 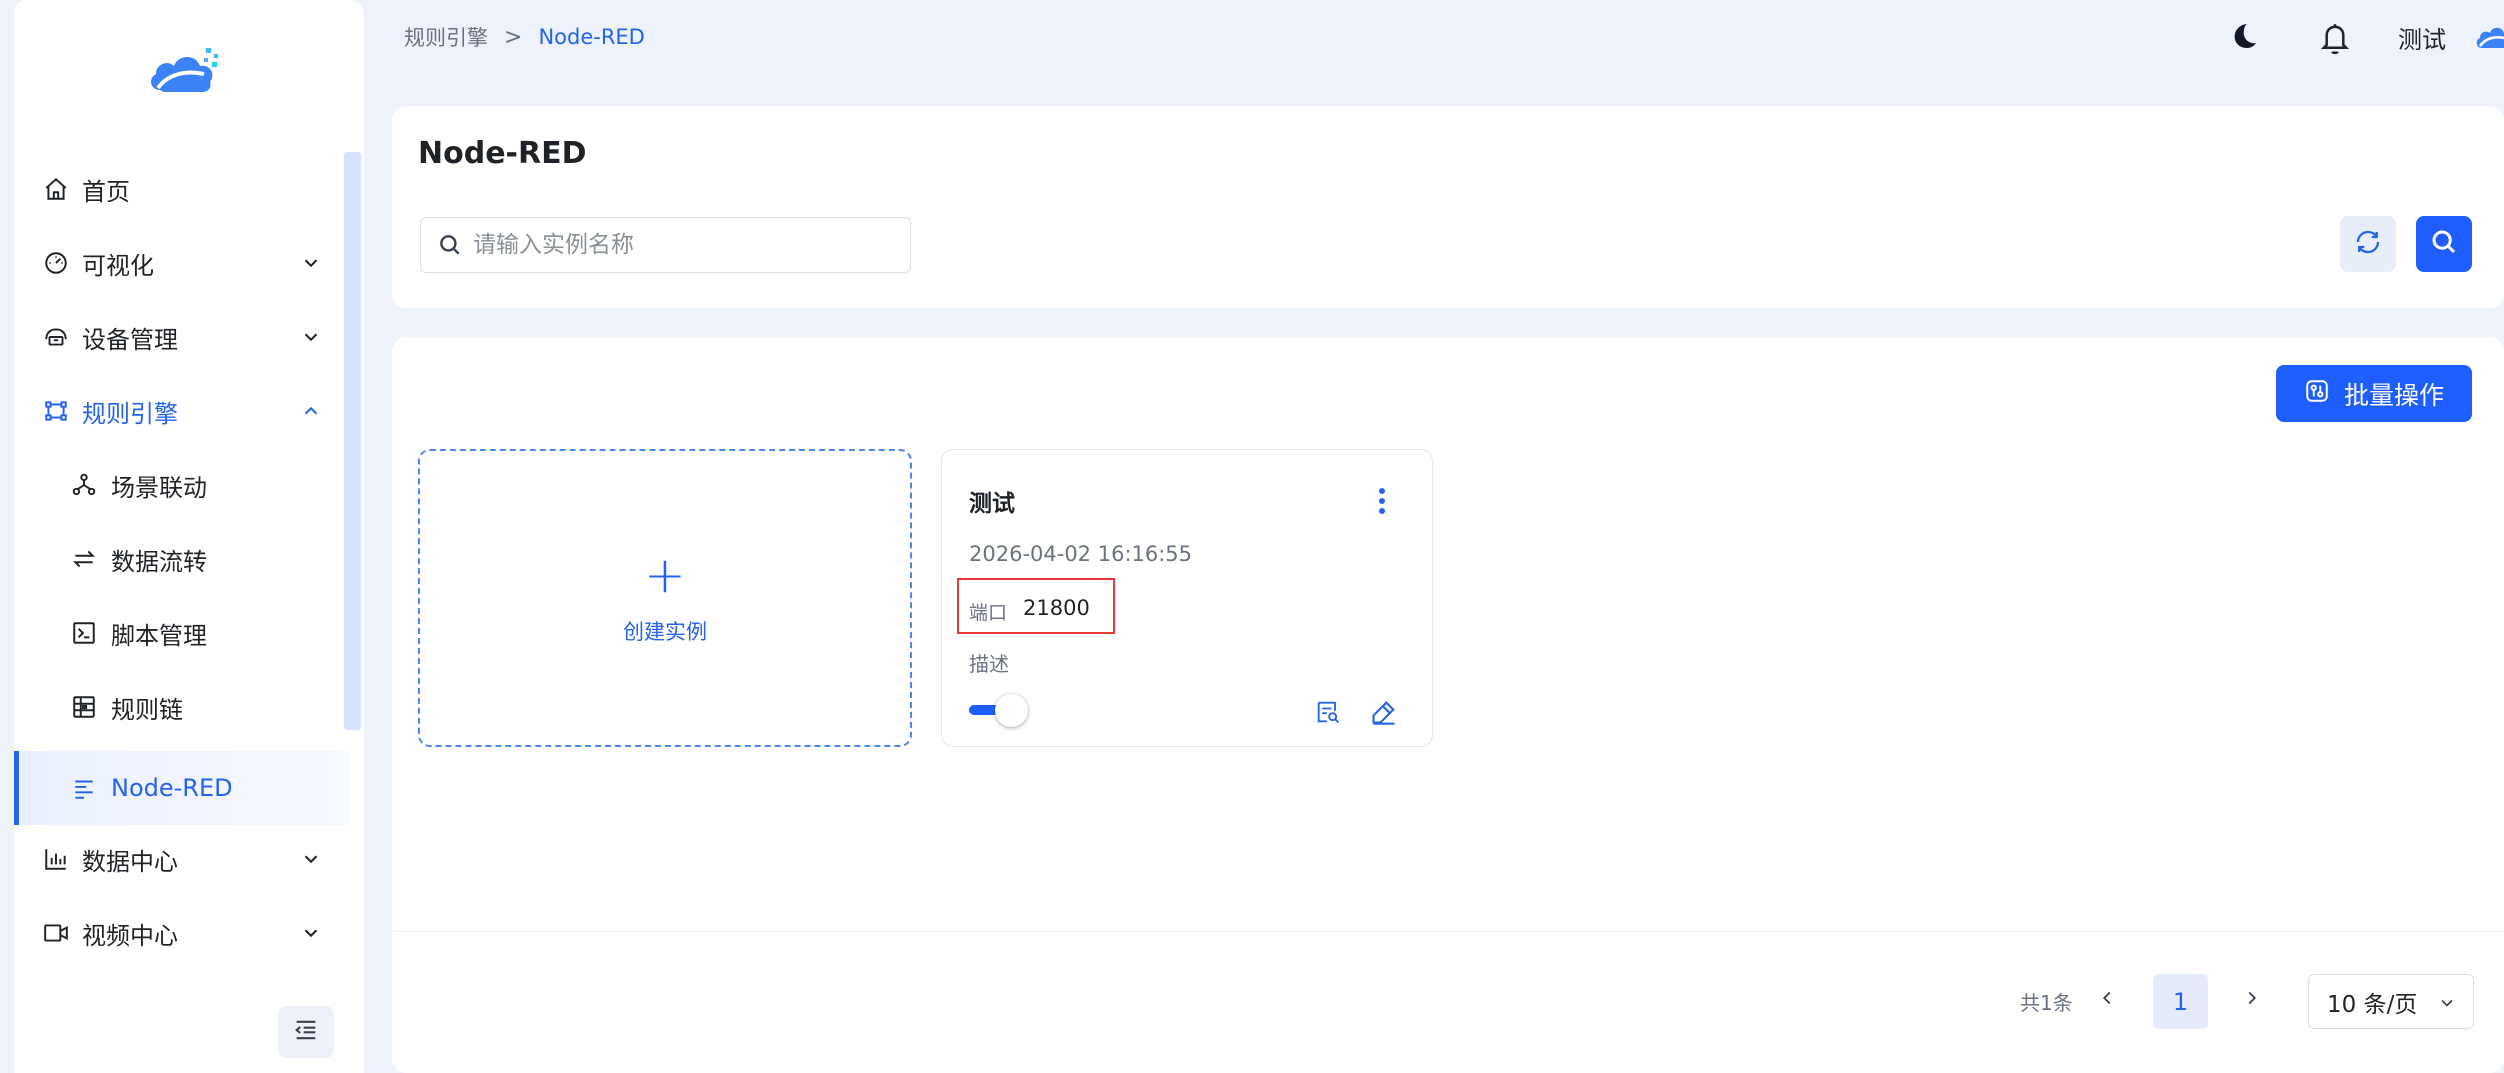 What do you see at coordinates (159, 561) in the screenshot?
I see `sidebar-item-label: 数据流转` at bounding box center [159, 561].